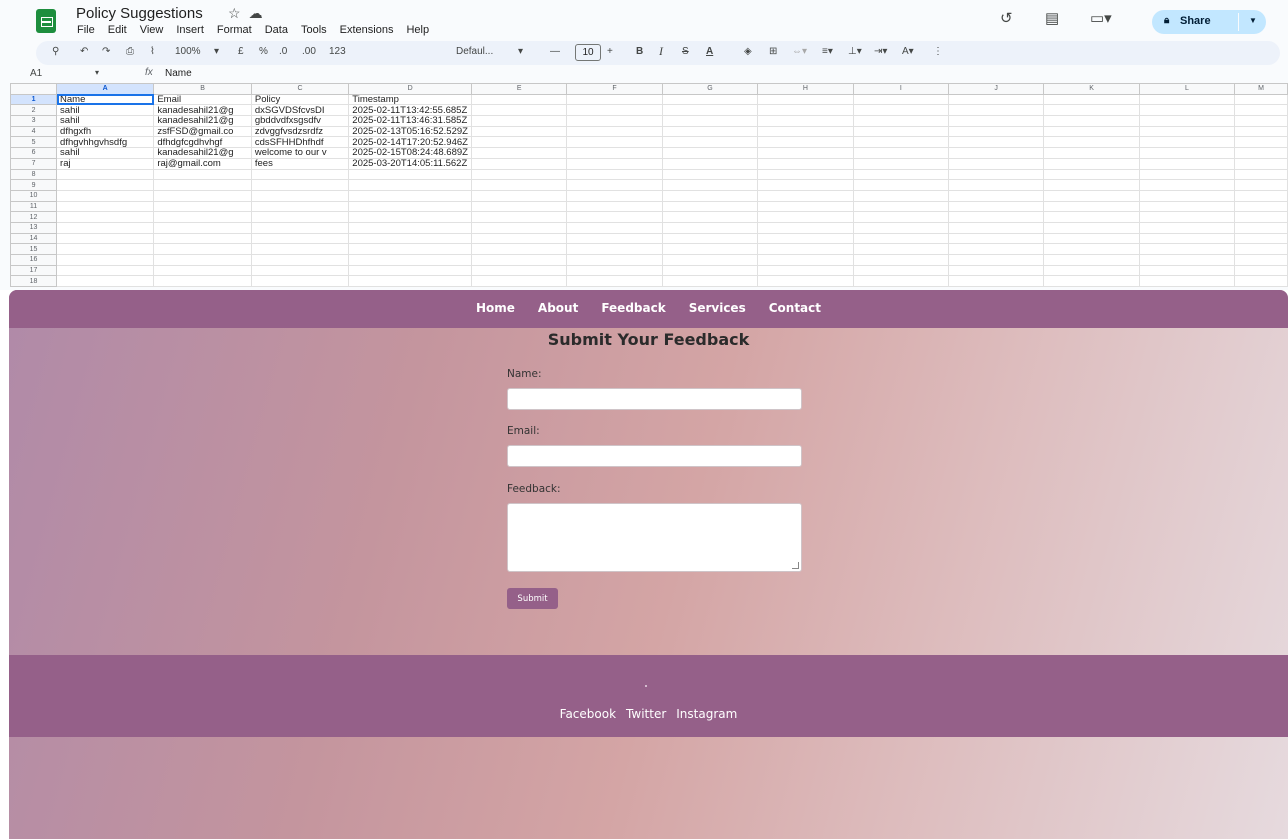 This screenshot has width=1288, height=839. What do you see at coordinates (1253, 20) in the screenshot?
I see `chevron-down-icon: ▼` at bounding box center [1253, 20].